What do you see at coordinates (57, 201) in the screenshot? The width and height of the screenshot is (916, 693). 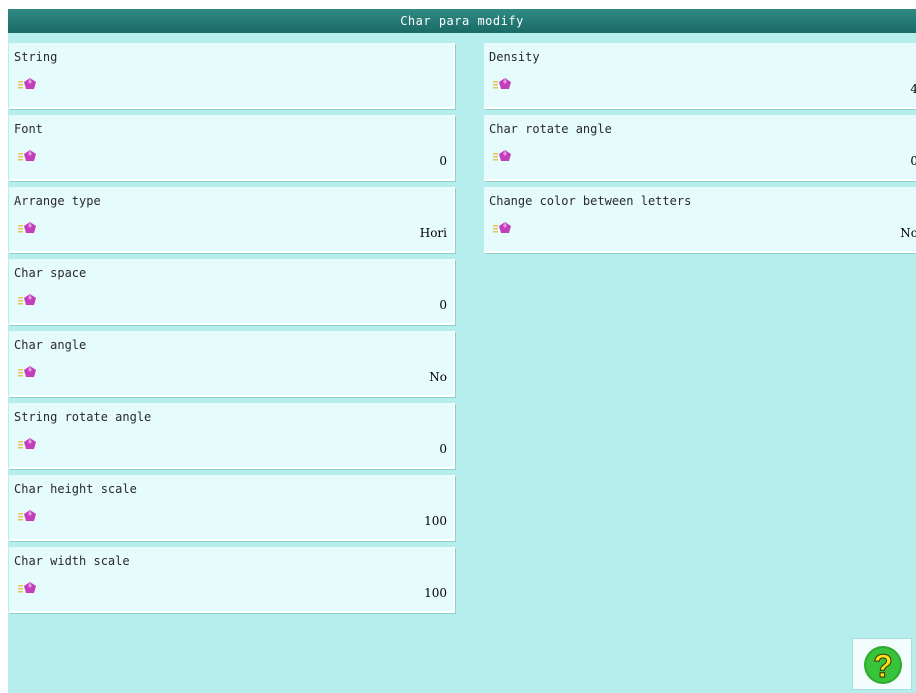 I see `param-label: Arrange type` at bounding box center [57, 201].